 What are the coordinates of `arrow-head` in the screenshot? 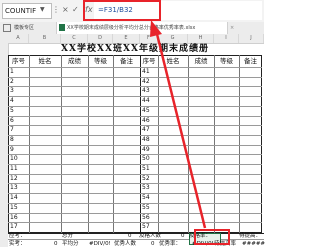 It's located at (156, 28).